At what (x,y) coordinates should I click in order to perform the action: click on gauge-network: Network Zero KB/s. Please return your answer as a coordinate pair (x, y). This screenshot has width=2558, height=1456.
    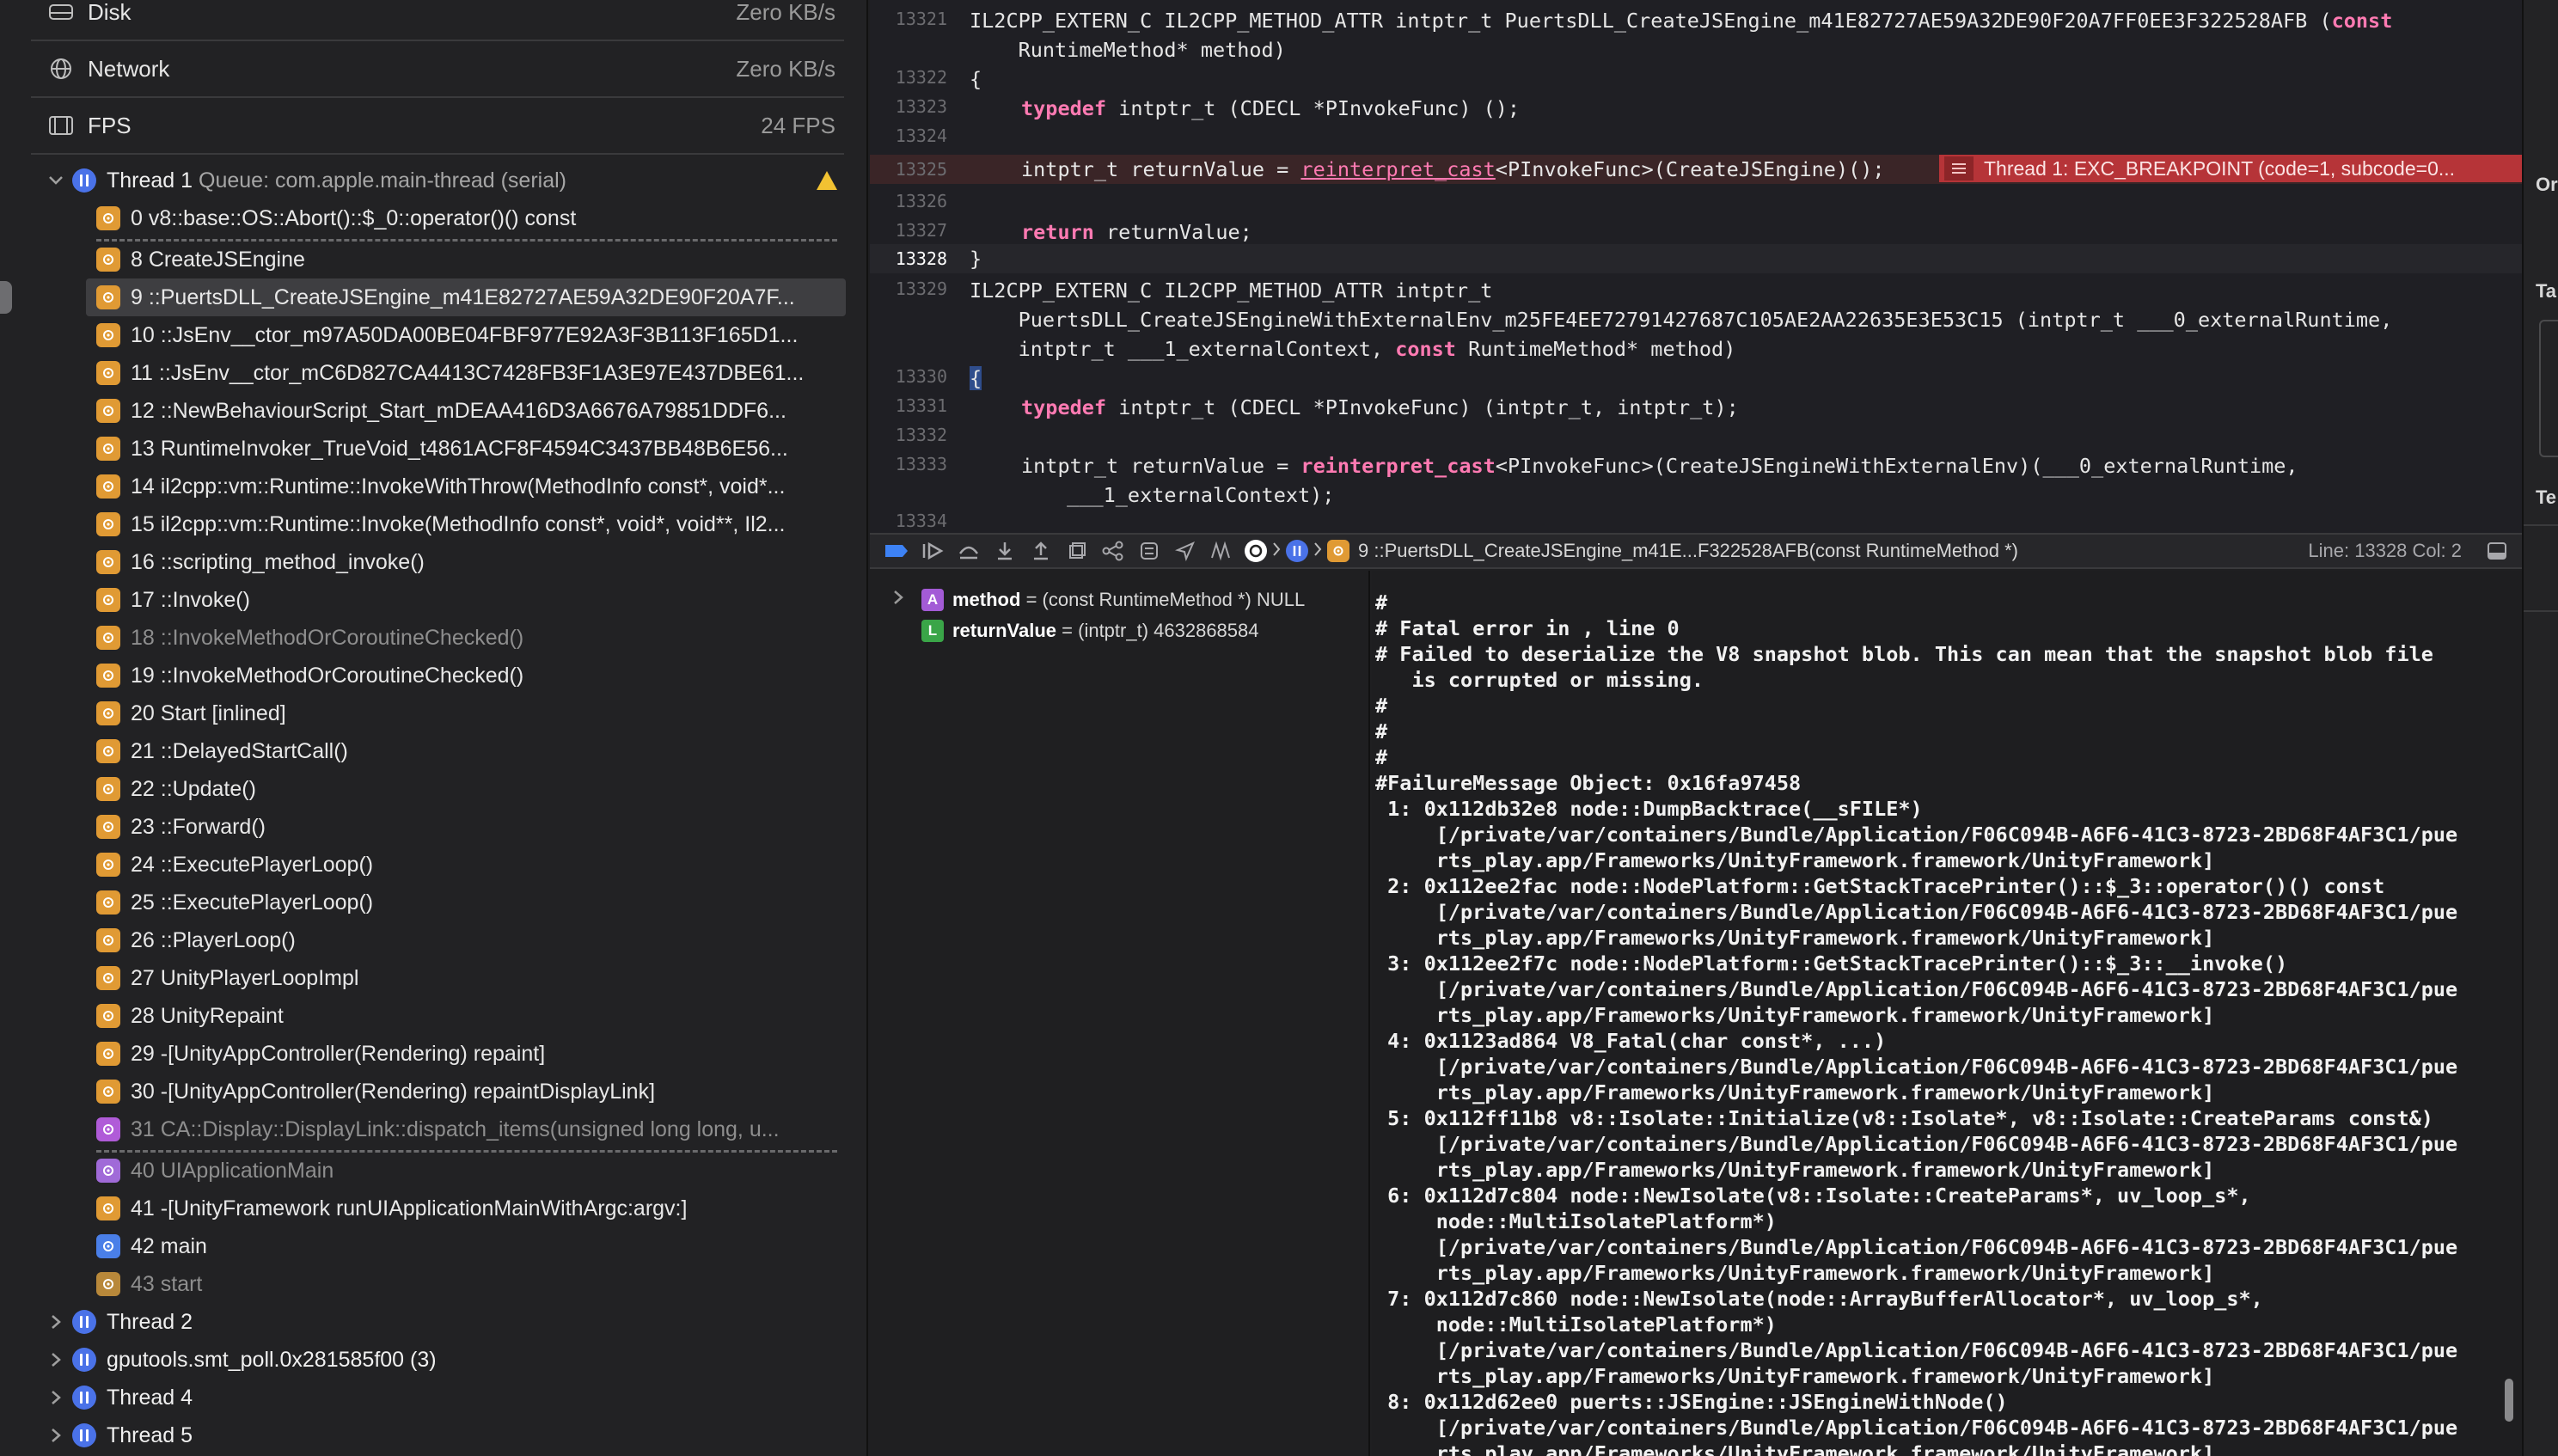
    Looking at the image, I should click on (437, 70).